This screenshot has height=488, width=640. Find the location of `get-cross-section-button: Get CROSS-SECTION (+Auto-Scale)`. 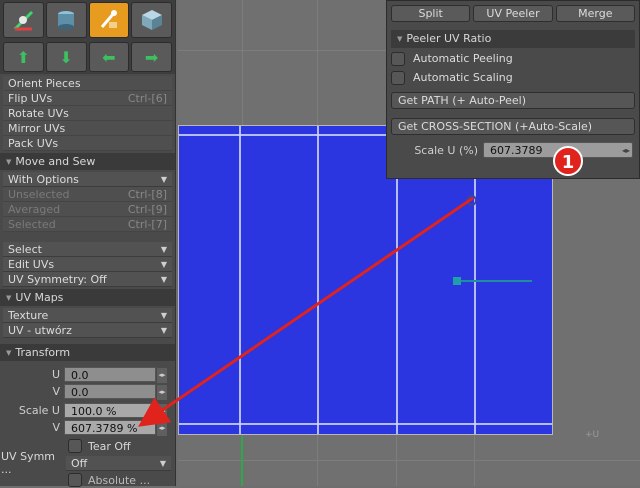

get-cross-section-button: Get CROSS-SECTION (+Auto-Scale) is located at coordinates (513, 126).